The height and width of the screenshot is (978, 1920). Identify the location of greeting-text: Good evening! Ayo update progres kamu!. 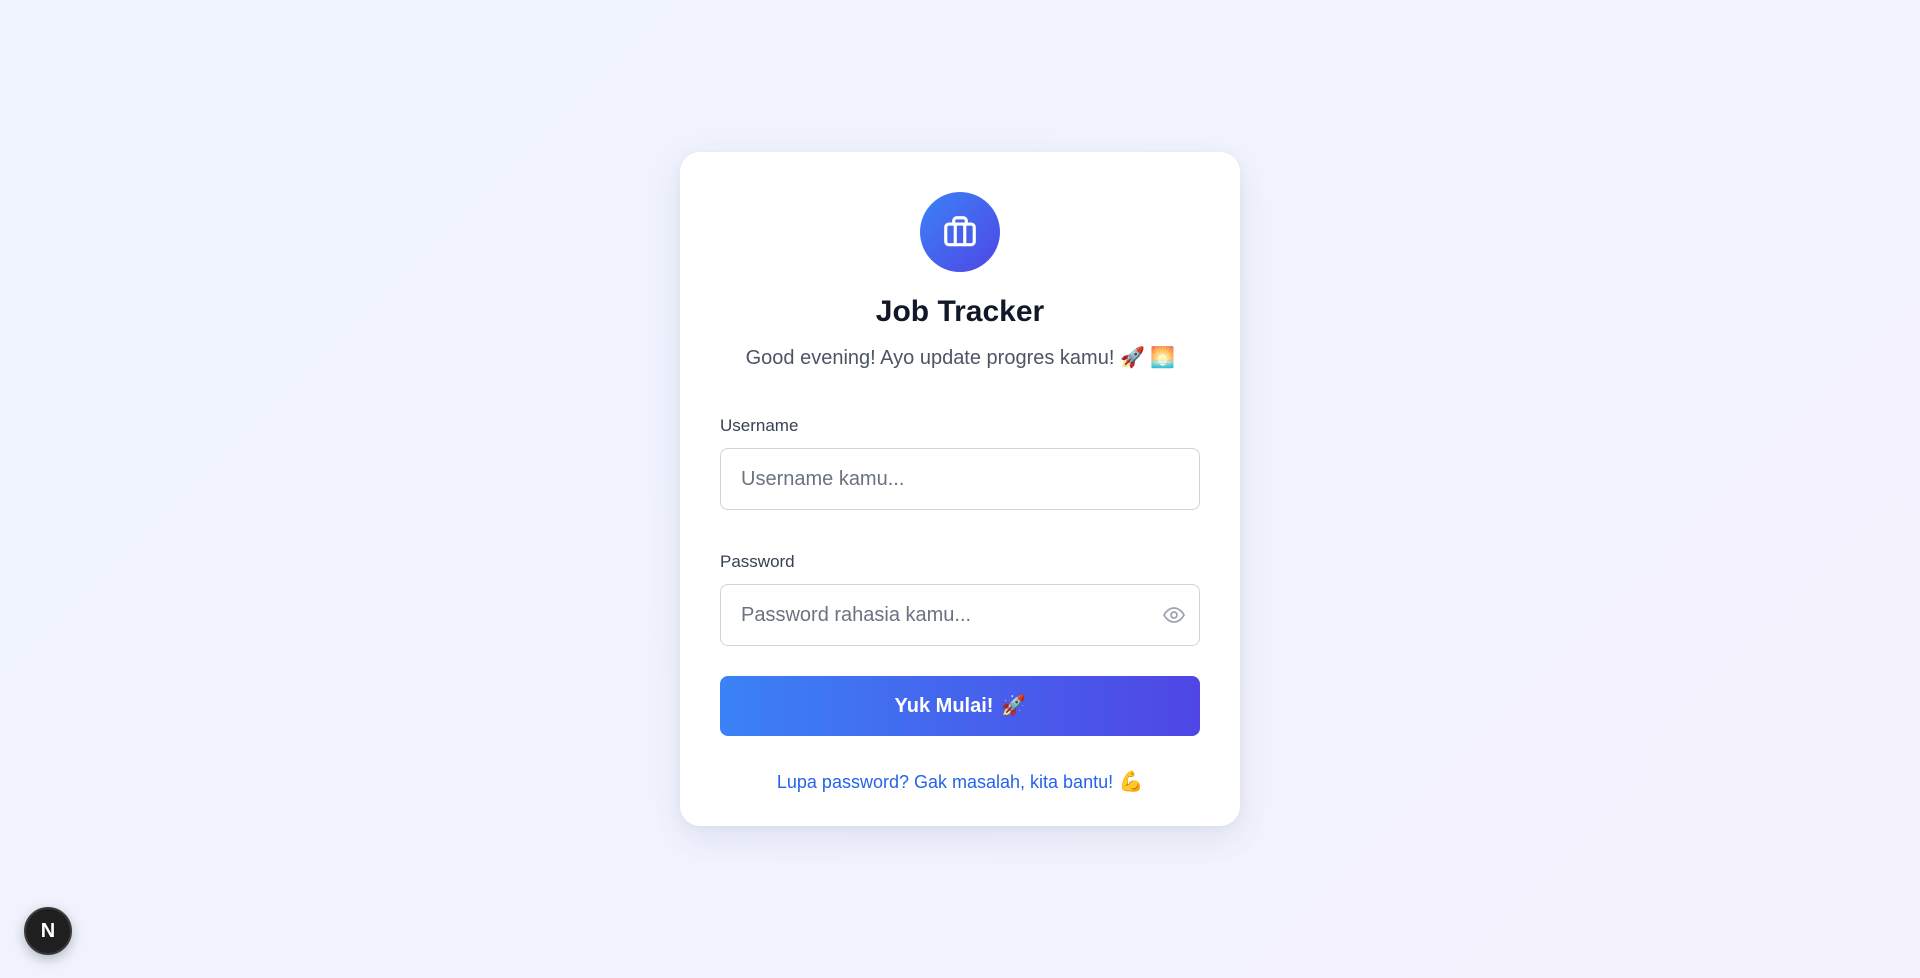
(930, 358).